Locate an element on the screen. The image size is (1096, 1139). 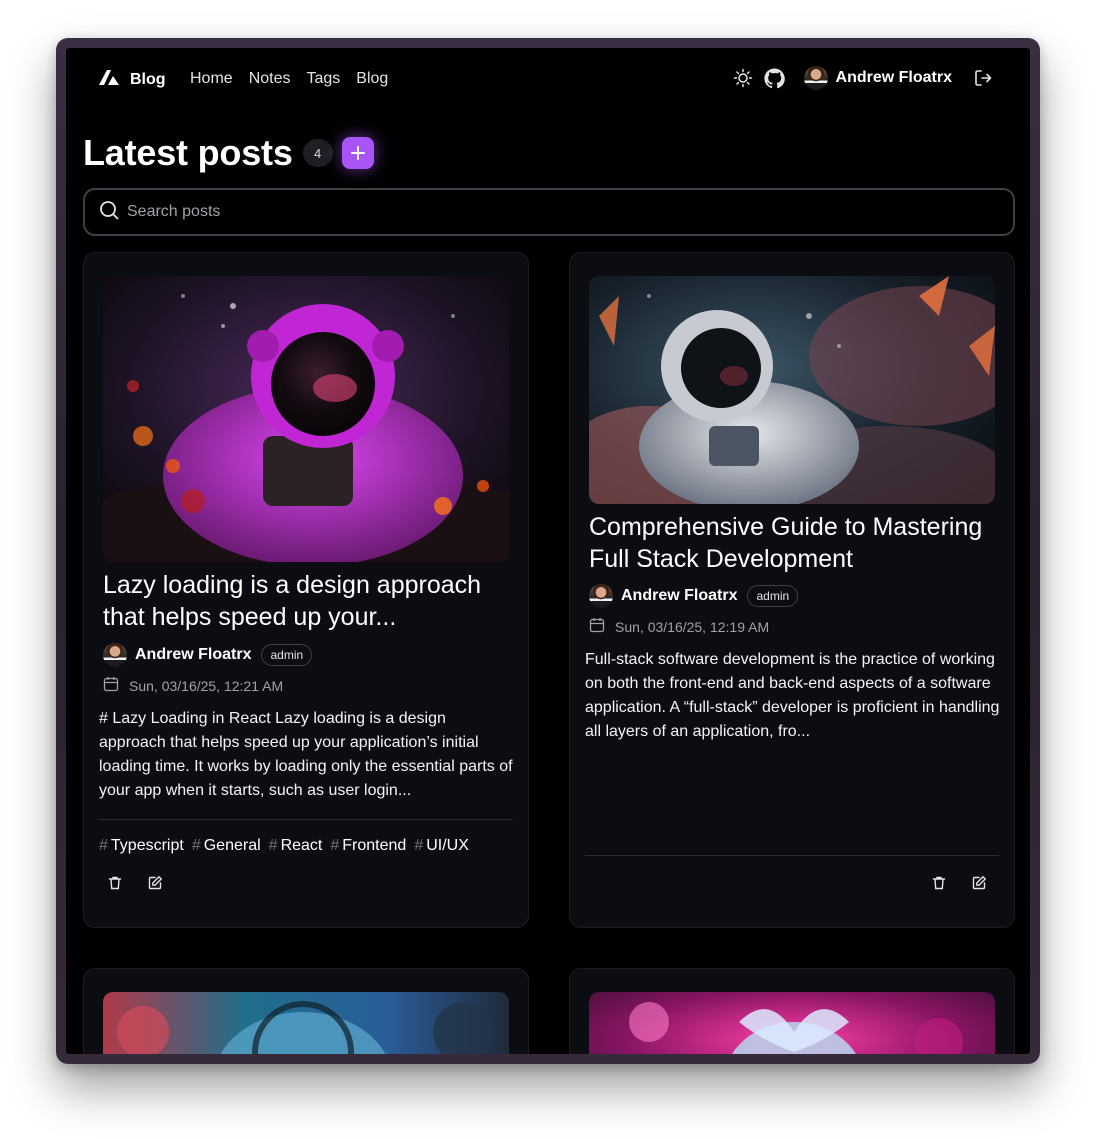
main-nav: Home Notes Tags Blog is located at coordinates (289, 79).